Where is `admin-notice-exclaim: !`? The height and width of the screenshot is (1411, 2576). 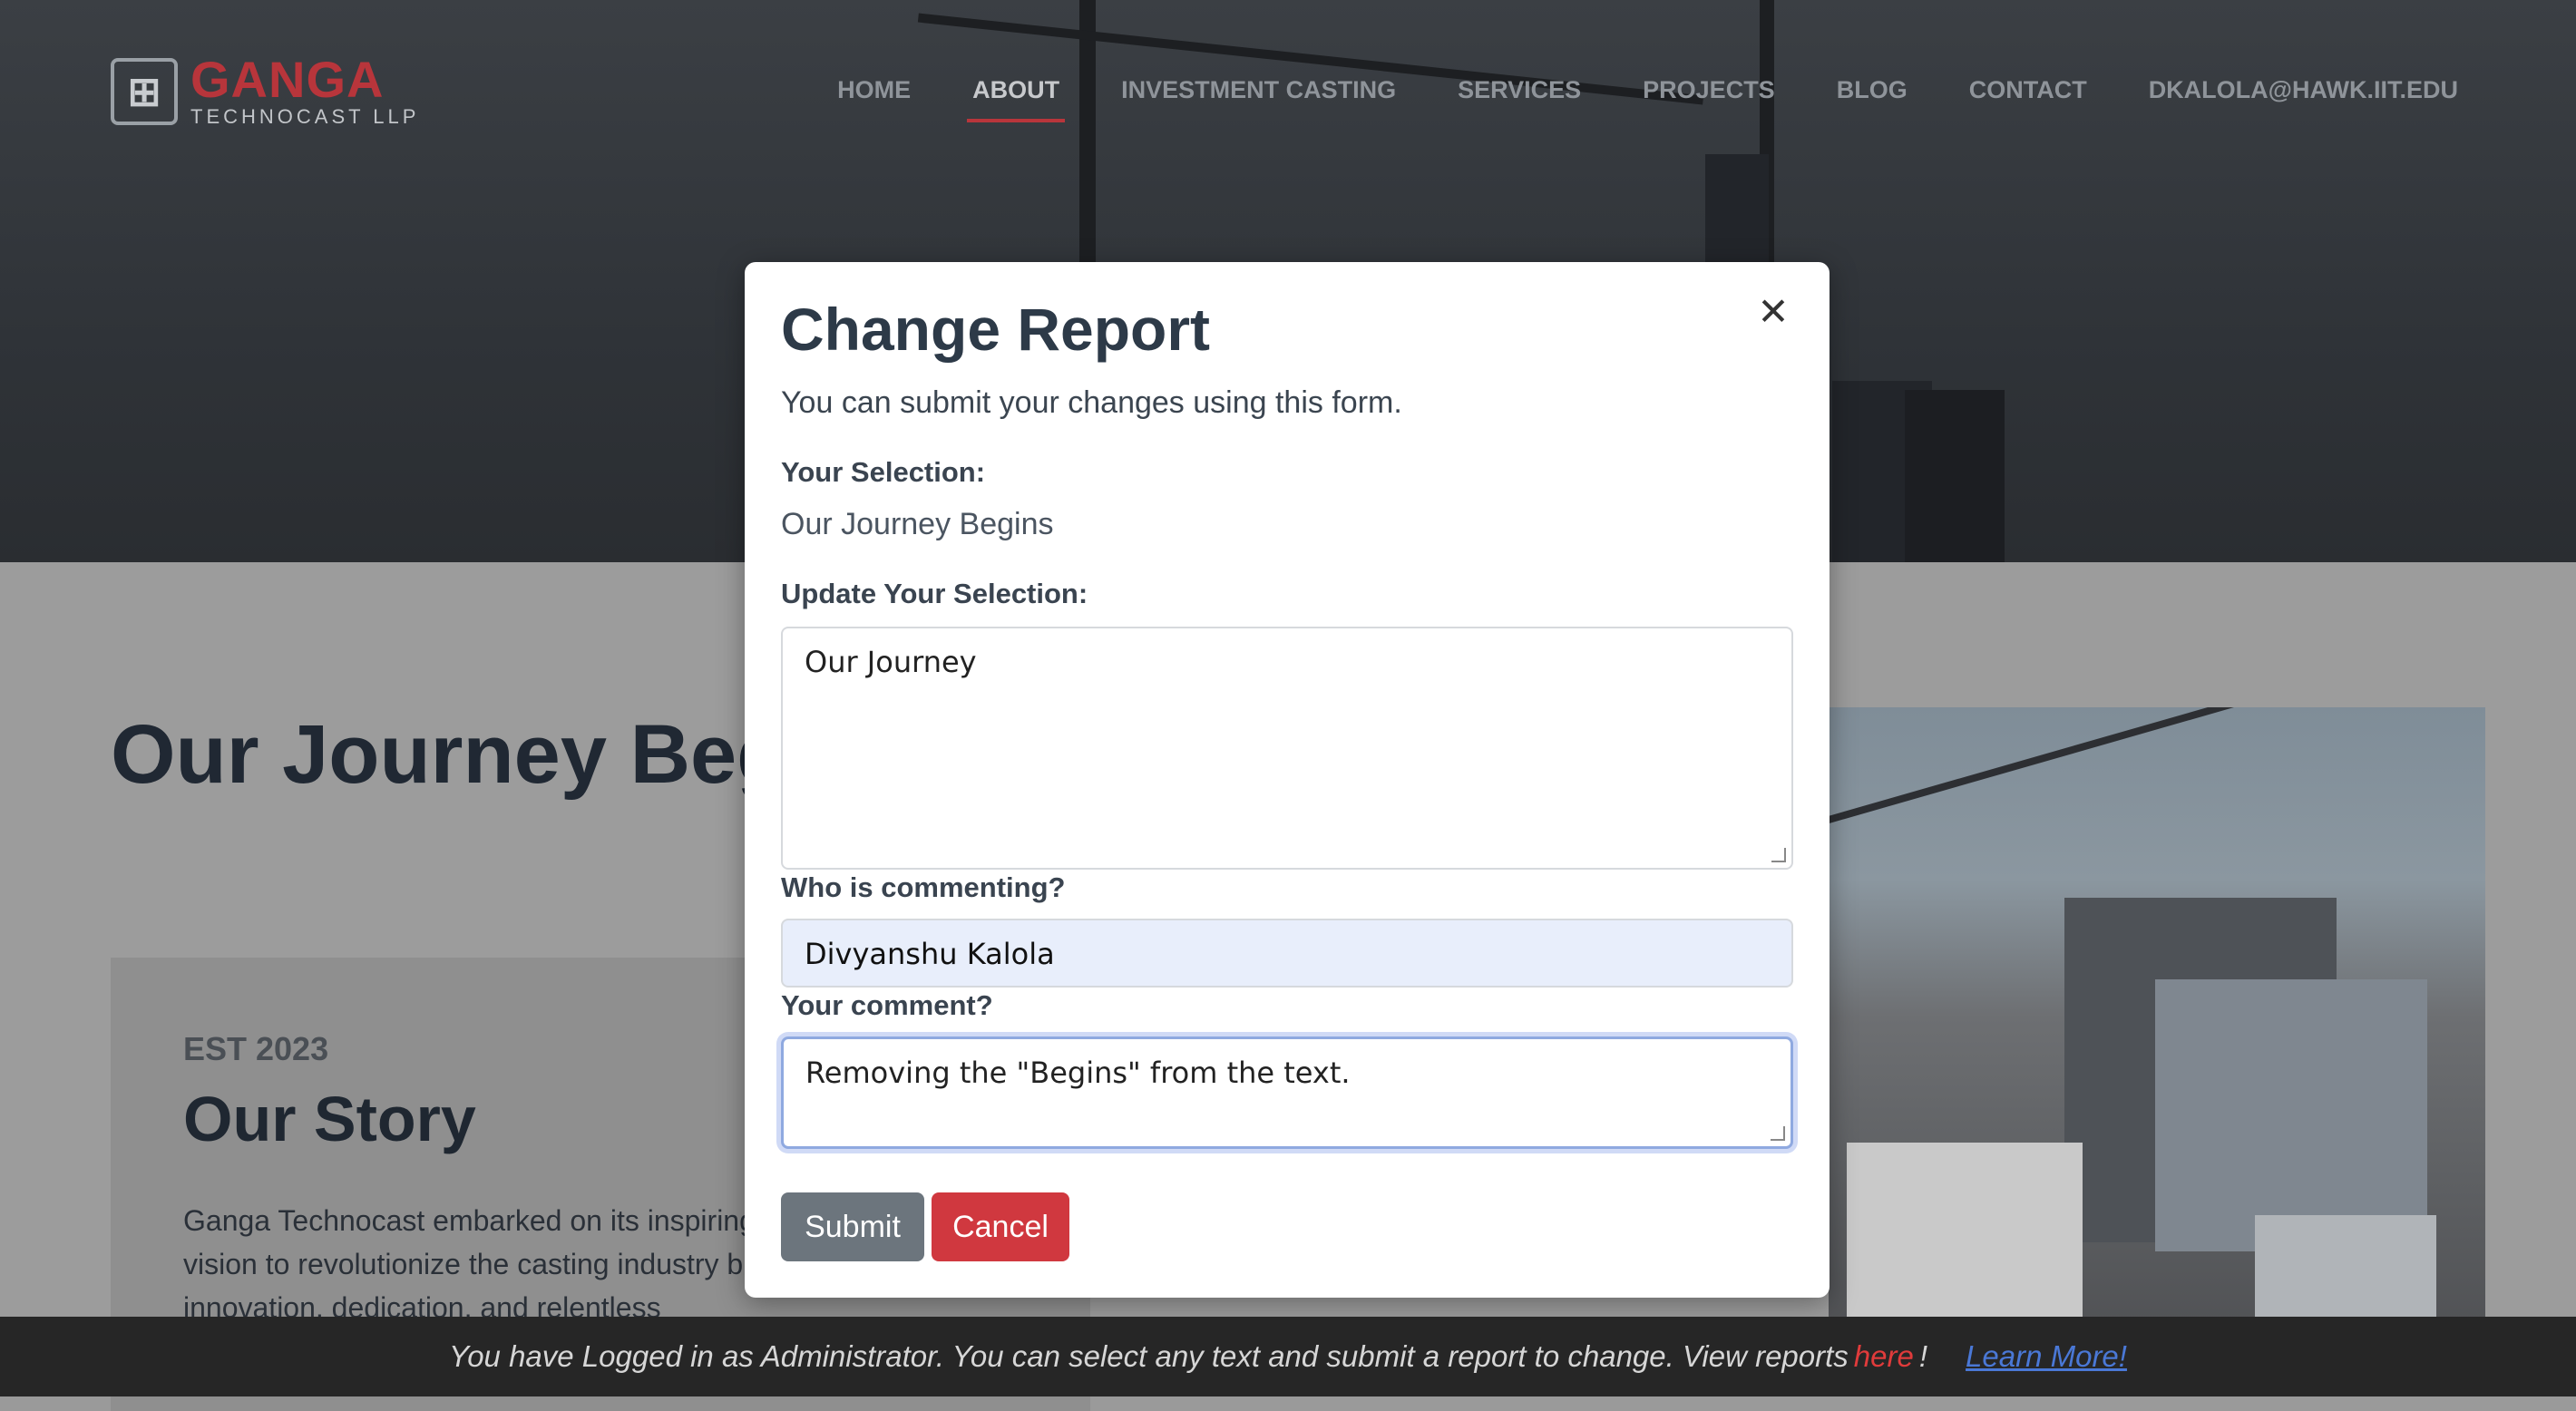
admin-notice-exclaim: ! is located at coordinates (1923, 1356).